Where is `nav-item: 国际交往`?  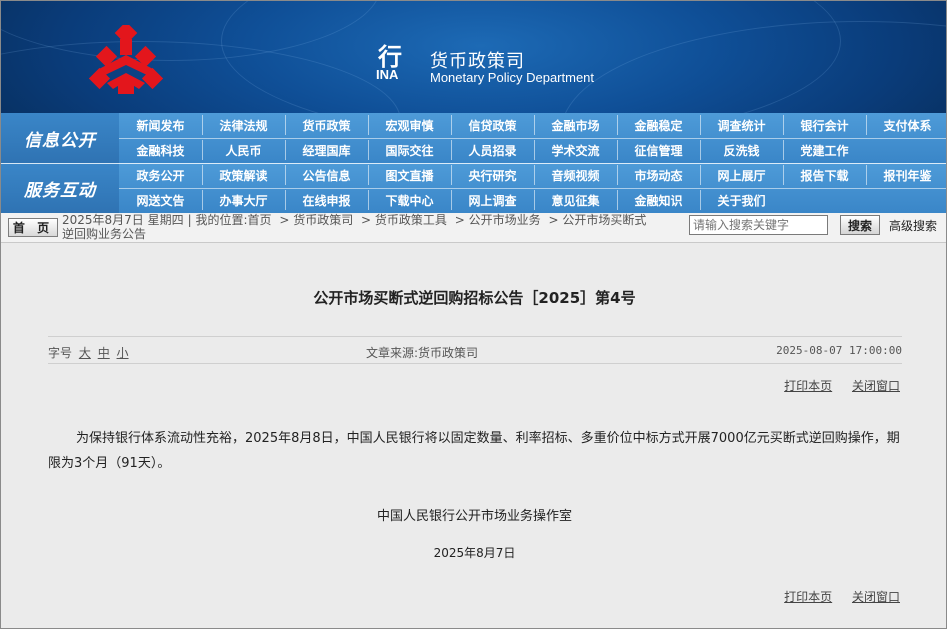 nav-item: 国际交往 is located at coordinates (409, 150).